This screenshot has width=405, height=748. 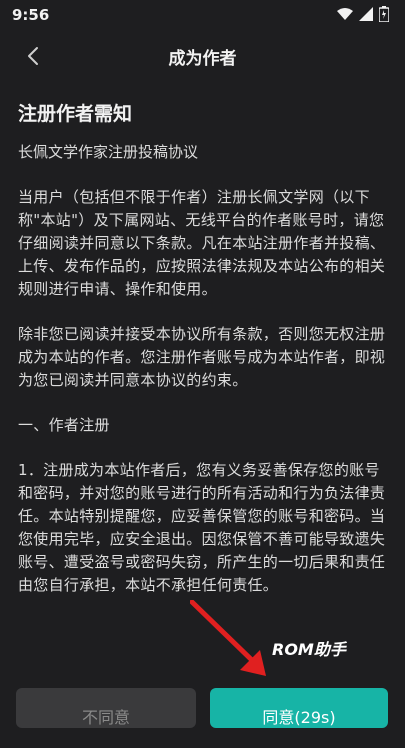 What do you see at coordinates (366, 14) in the screenshot?
I see `signal-icon` at bounding box center [366, 14].